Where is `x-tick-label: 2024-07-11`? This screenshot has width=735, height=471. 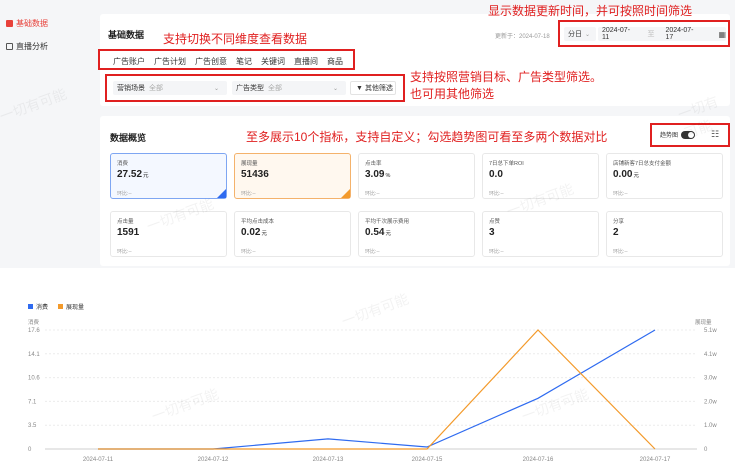
x-tick-label: 2024-07-11 is located at coordinates (98, 460).